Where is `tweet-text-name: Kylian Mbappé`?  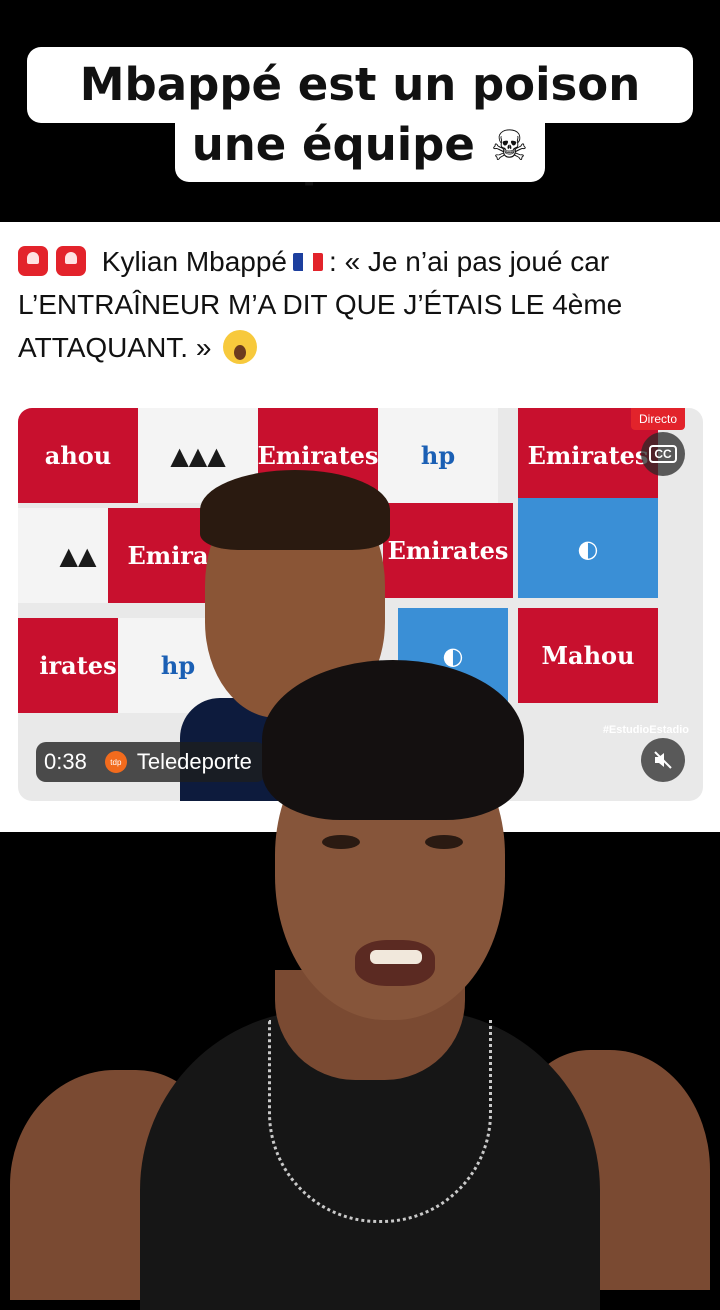
tweet-text-name: Kylian Mbappé is located at coordinates (194, 261).